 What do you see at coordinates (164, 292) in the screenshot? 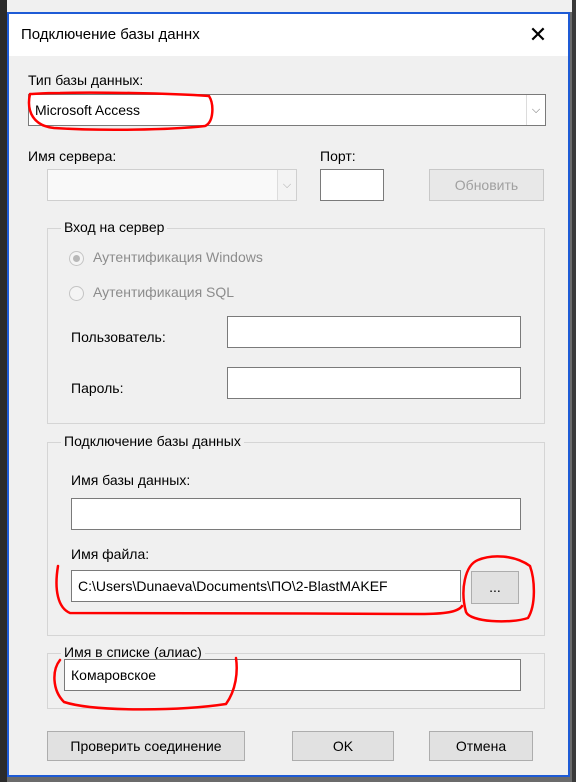
I see `auth-sql-label: Аутентификация SQL` at bounding box center [164, 292].